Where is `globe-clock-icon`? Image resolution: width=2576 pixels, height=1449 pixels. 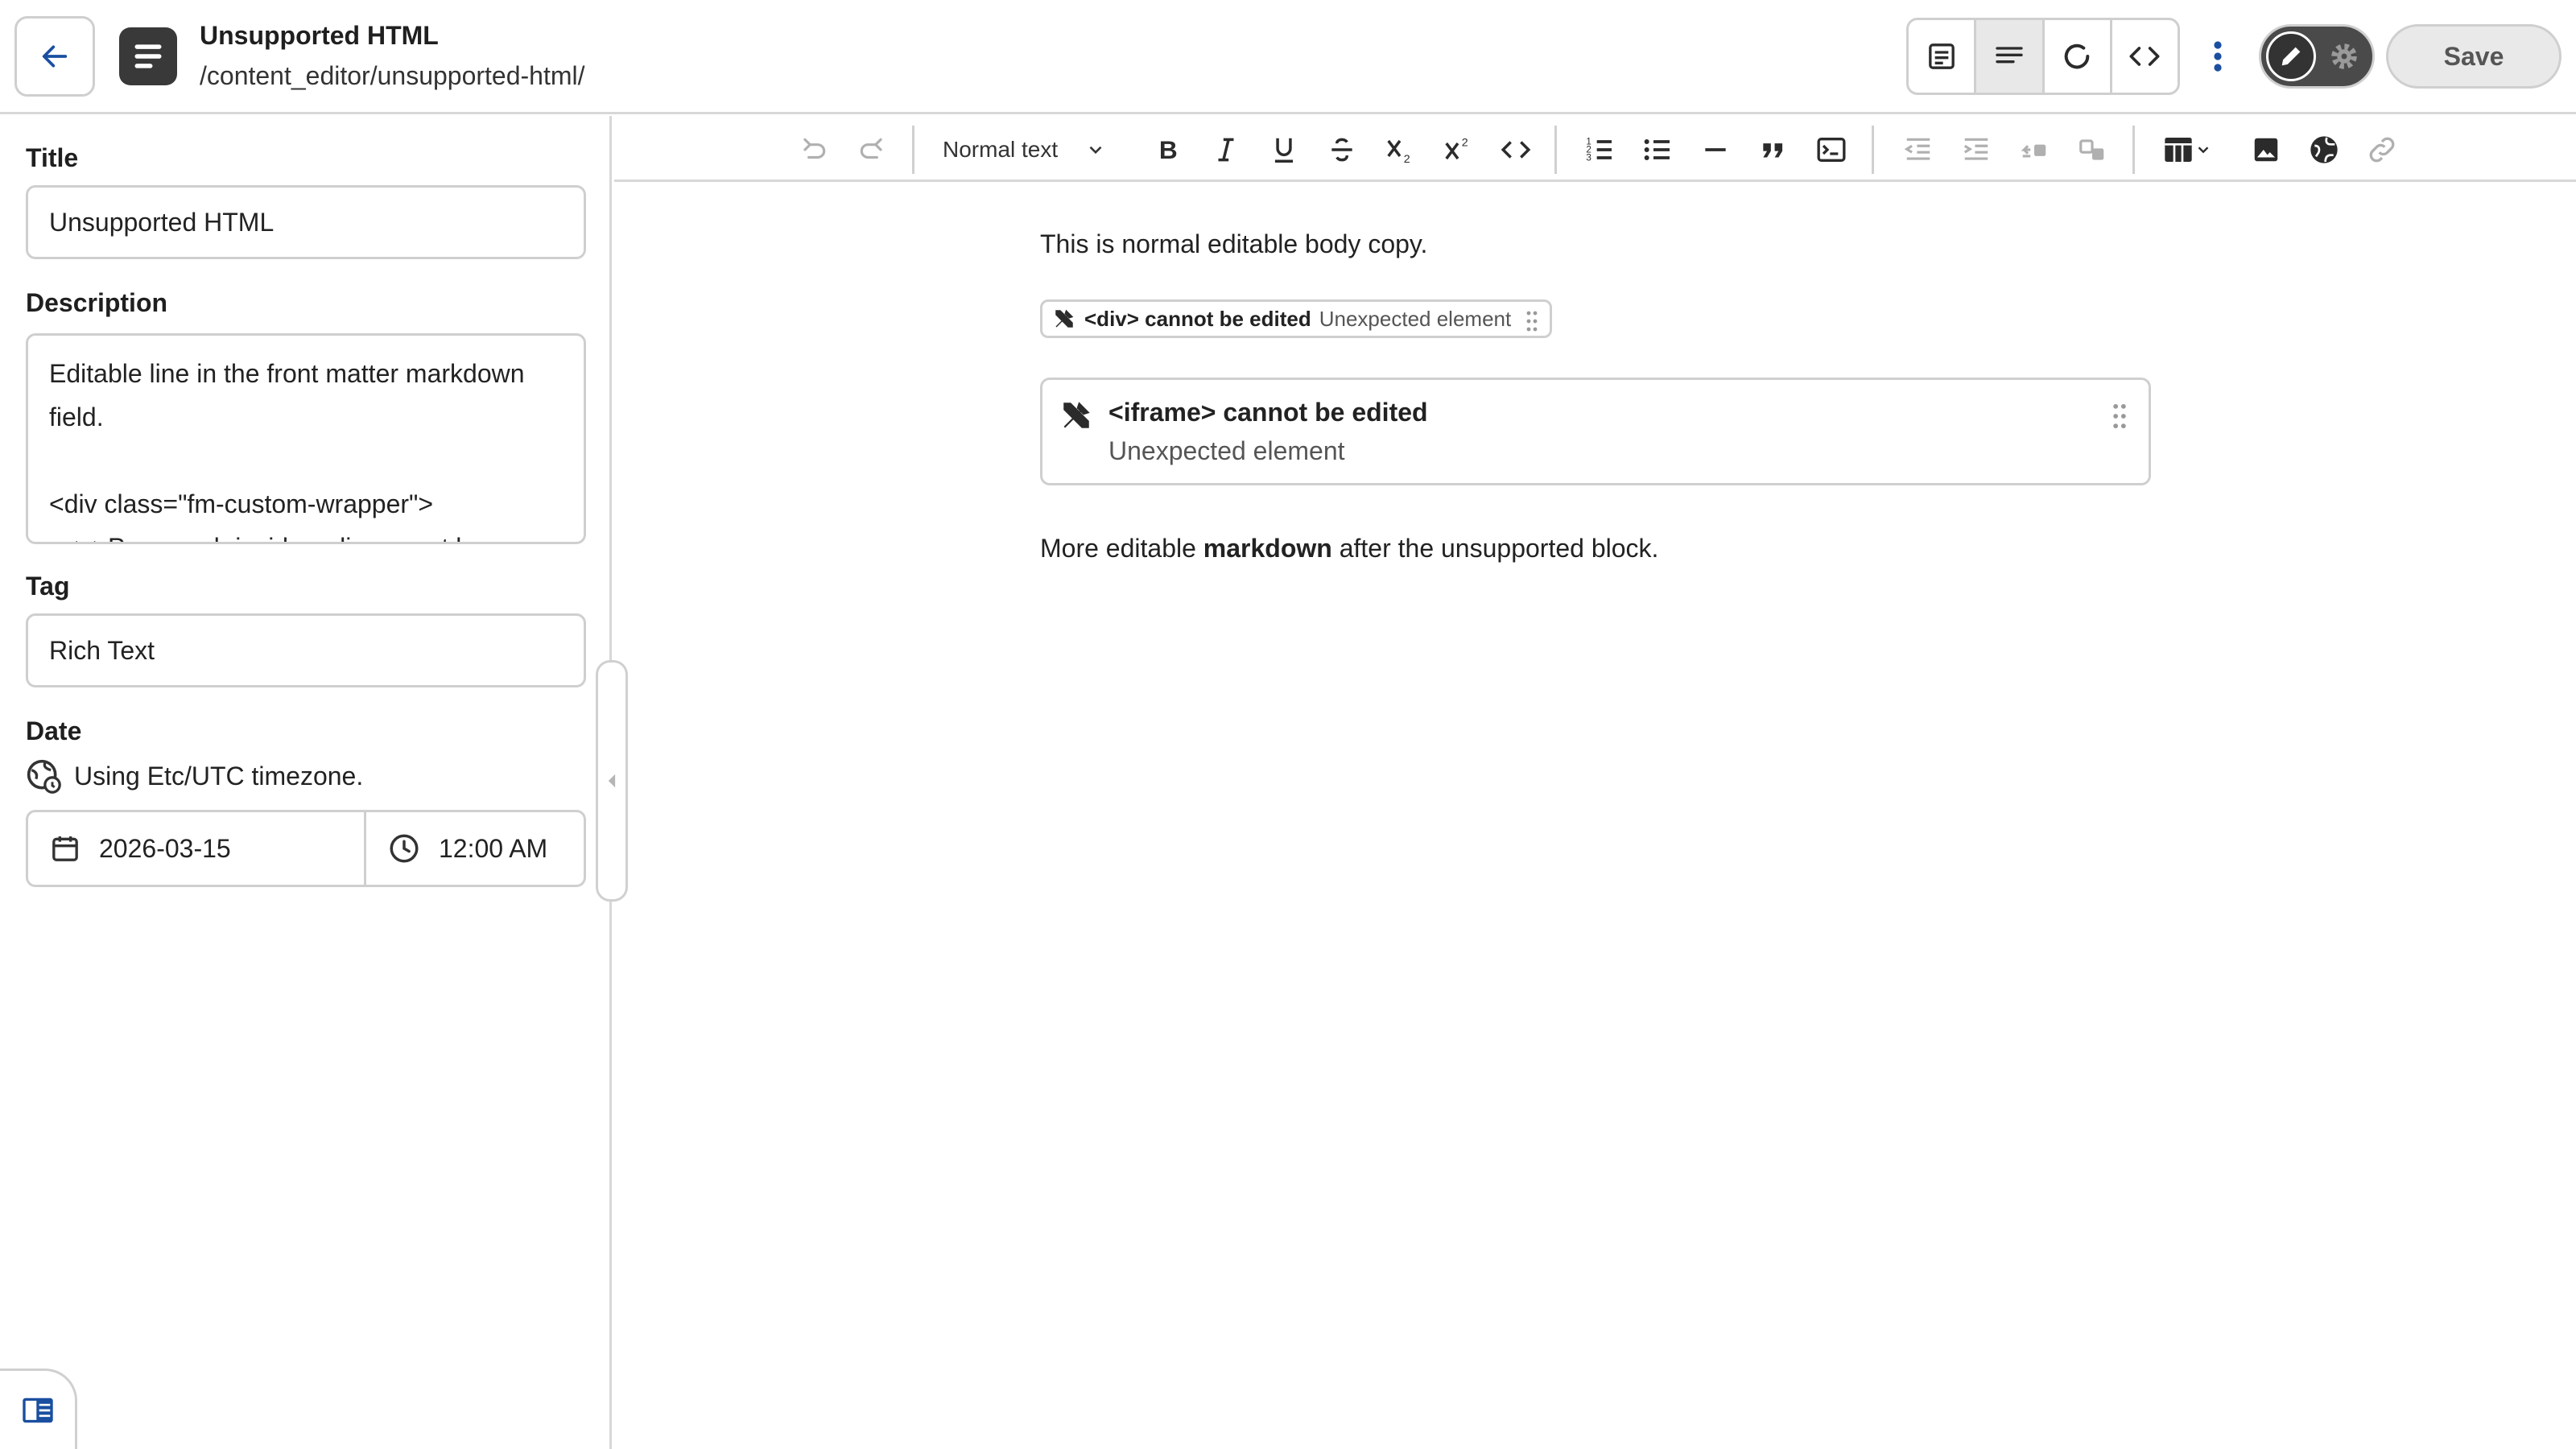 globe-clock-icon is located at coordinates (44, 776).